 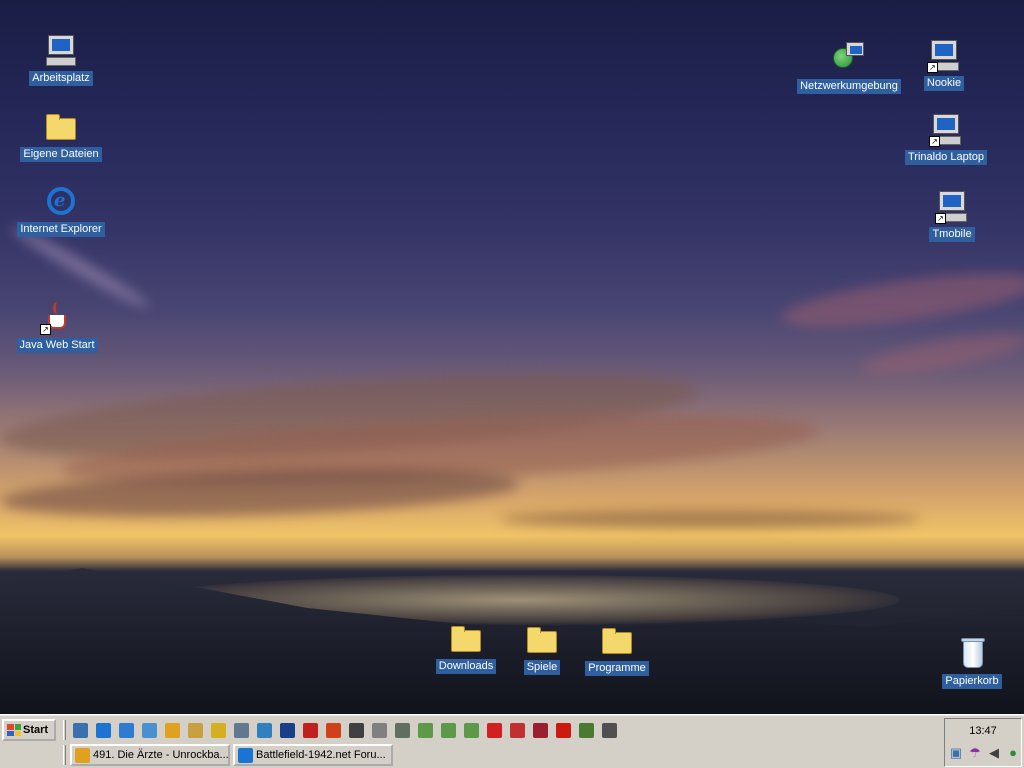 I want to click on windows-logo-icon, so click(x=14, y=730).